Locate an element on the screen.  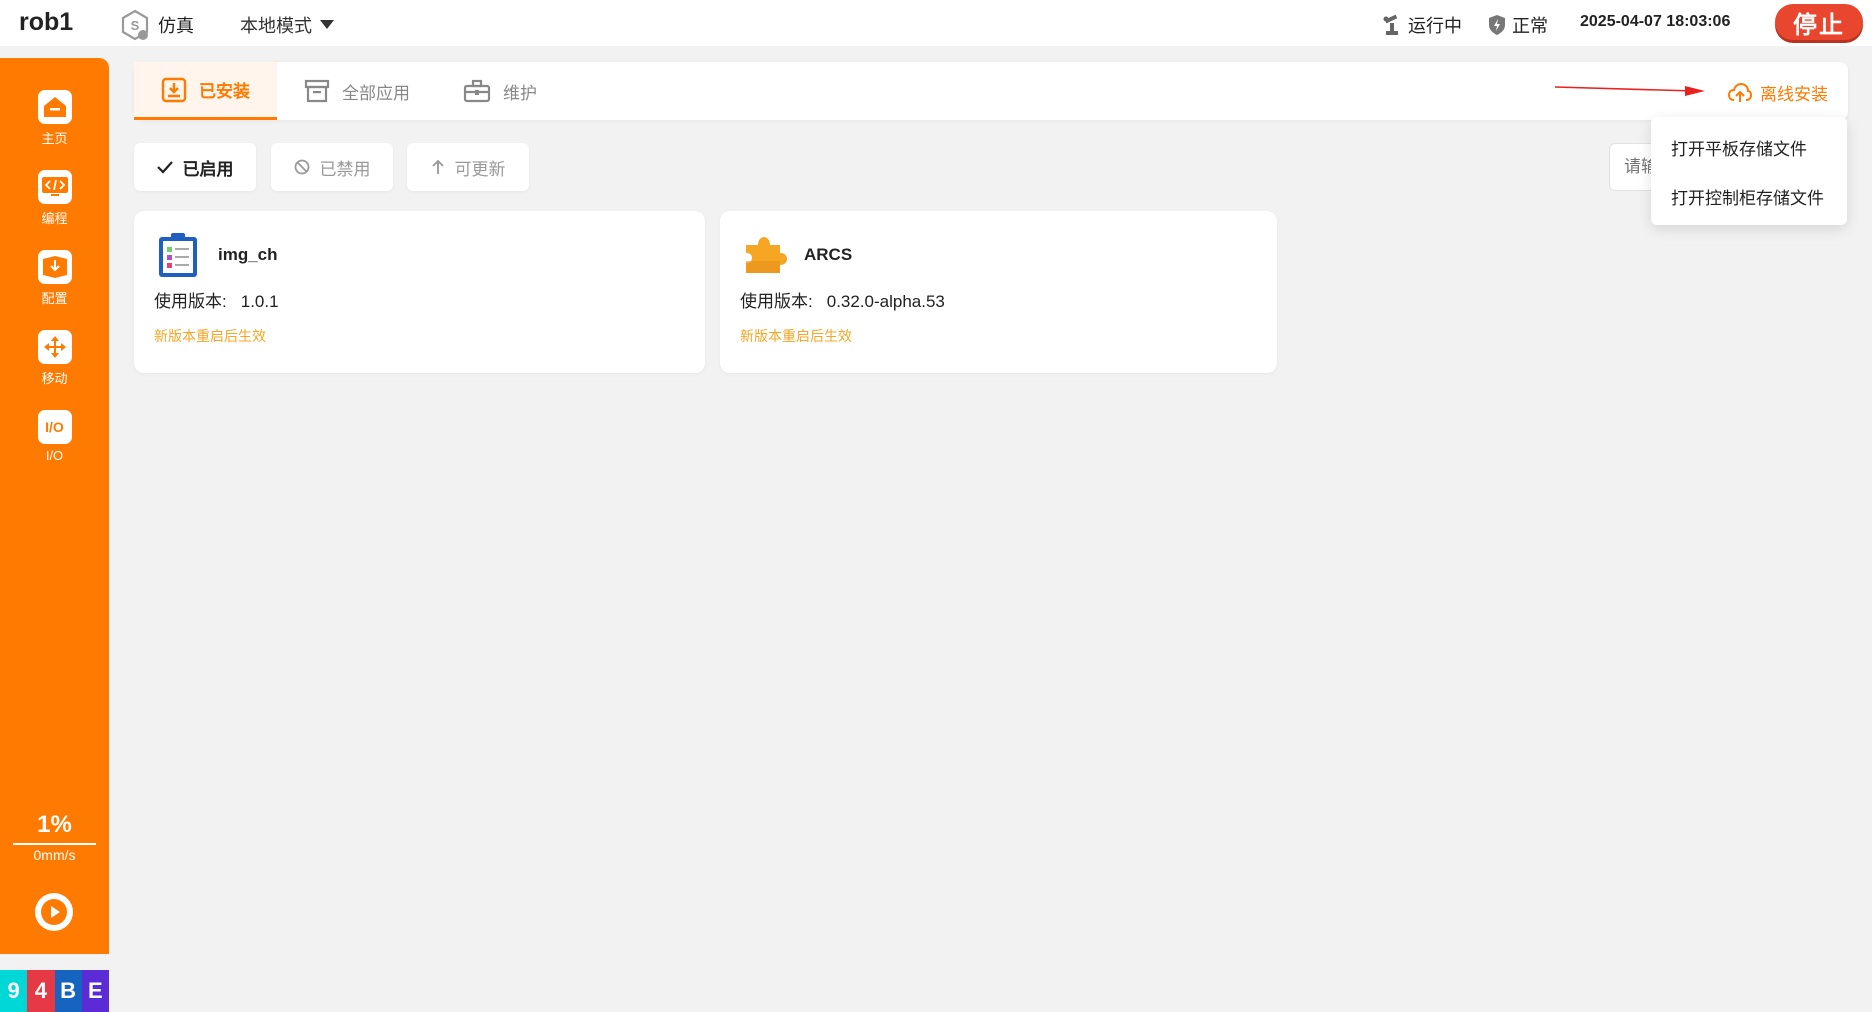
simulation-icon: S is located at coordinates (135, 25).